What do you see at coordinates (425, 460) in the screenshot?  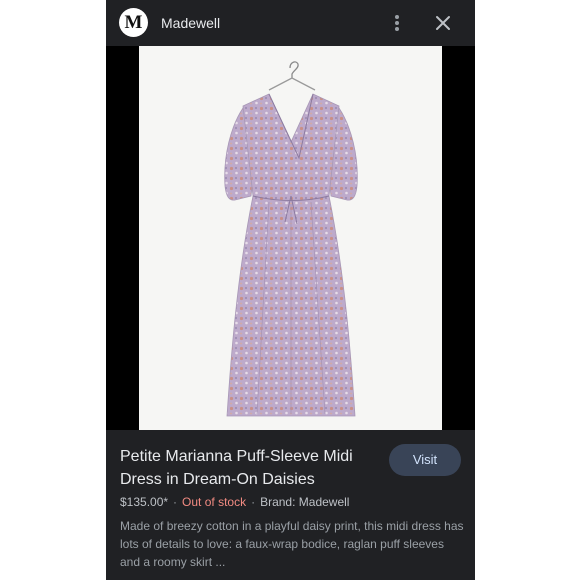 I see `visit-button: Visit` at bounding box center [425, 460].